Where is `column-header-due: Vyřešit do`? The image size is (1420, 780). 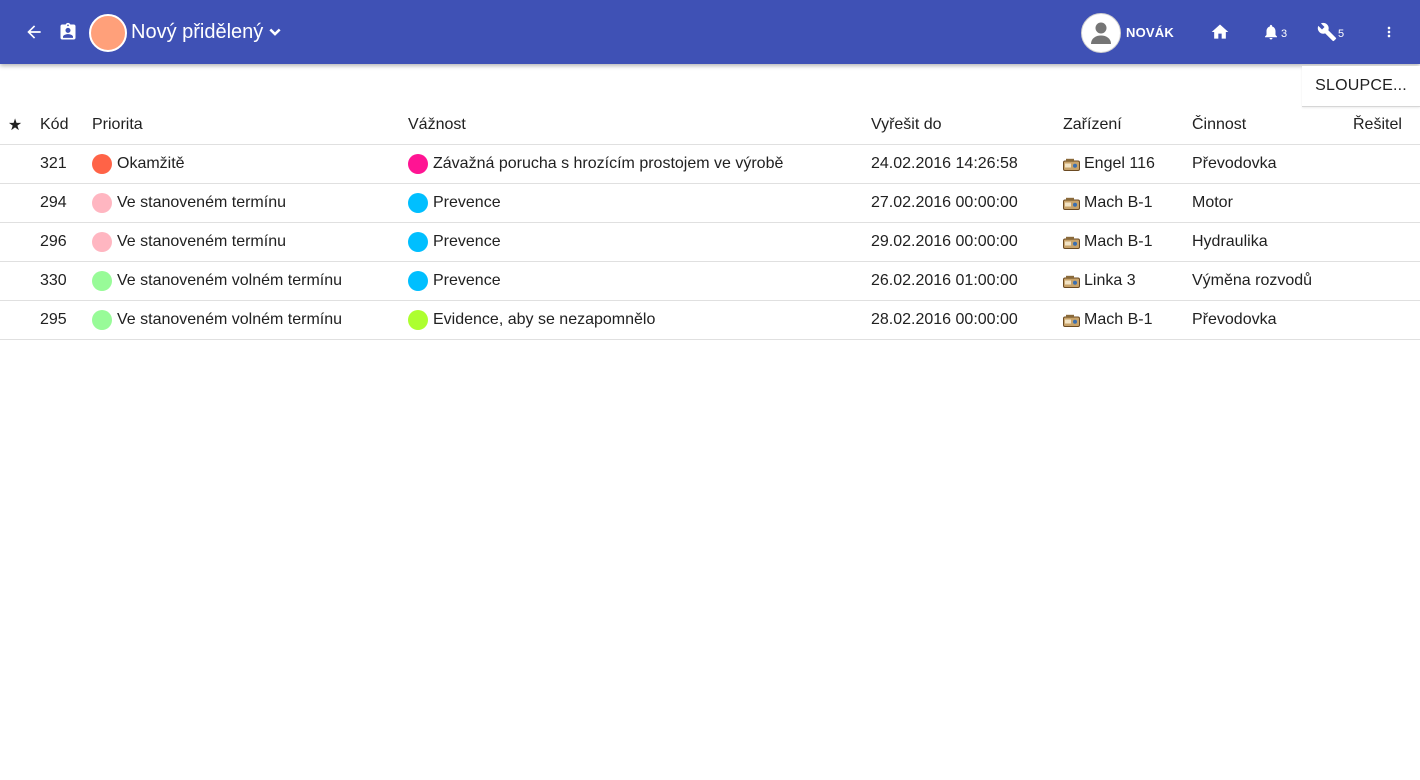
column-header-due: Vyřešit do is located at coordinates (906, 125).